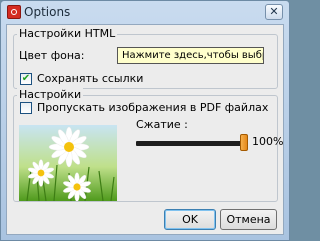  I want to click on ok-button: OK, so click(190, 219).